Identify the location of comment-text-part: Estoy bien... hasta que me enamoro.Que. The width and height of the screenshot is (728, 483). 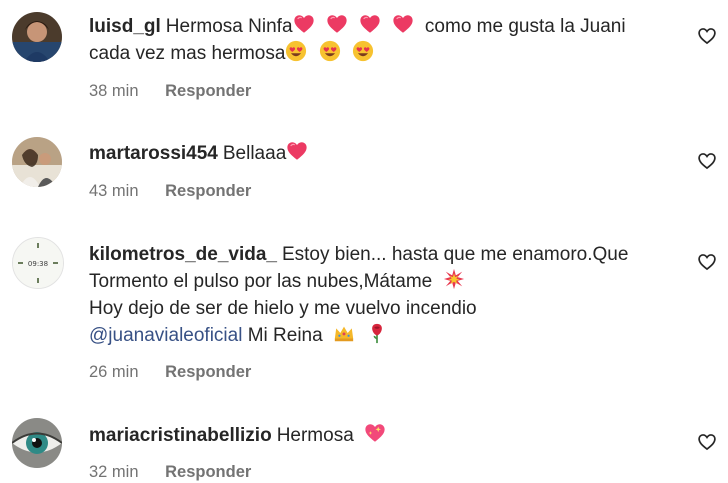
(455, 254).